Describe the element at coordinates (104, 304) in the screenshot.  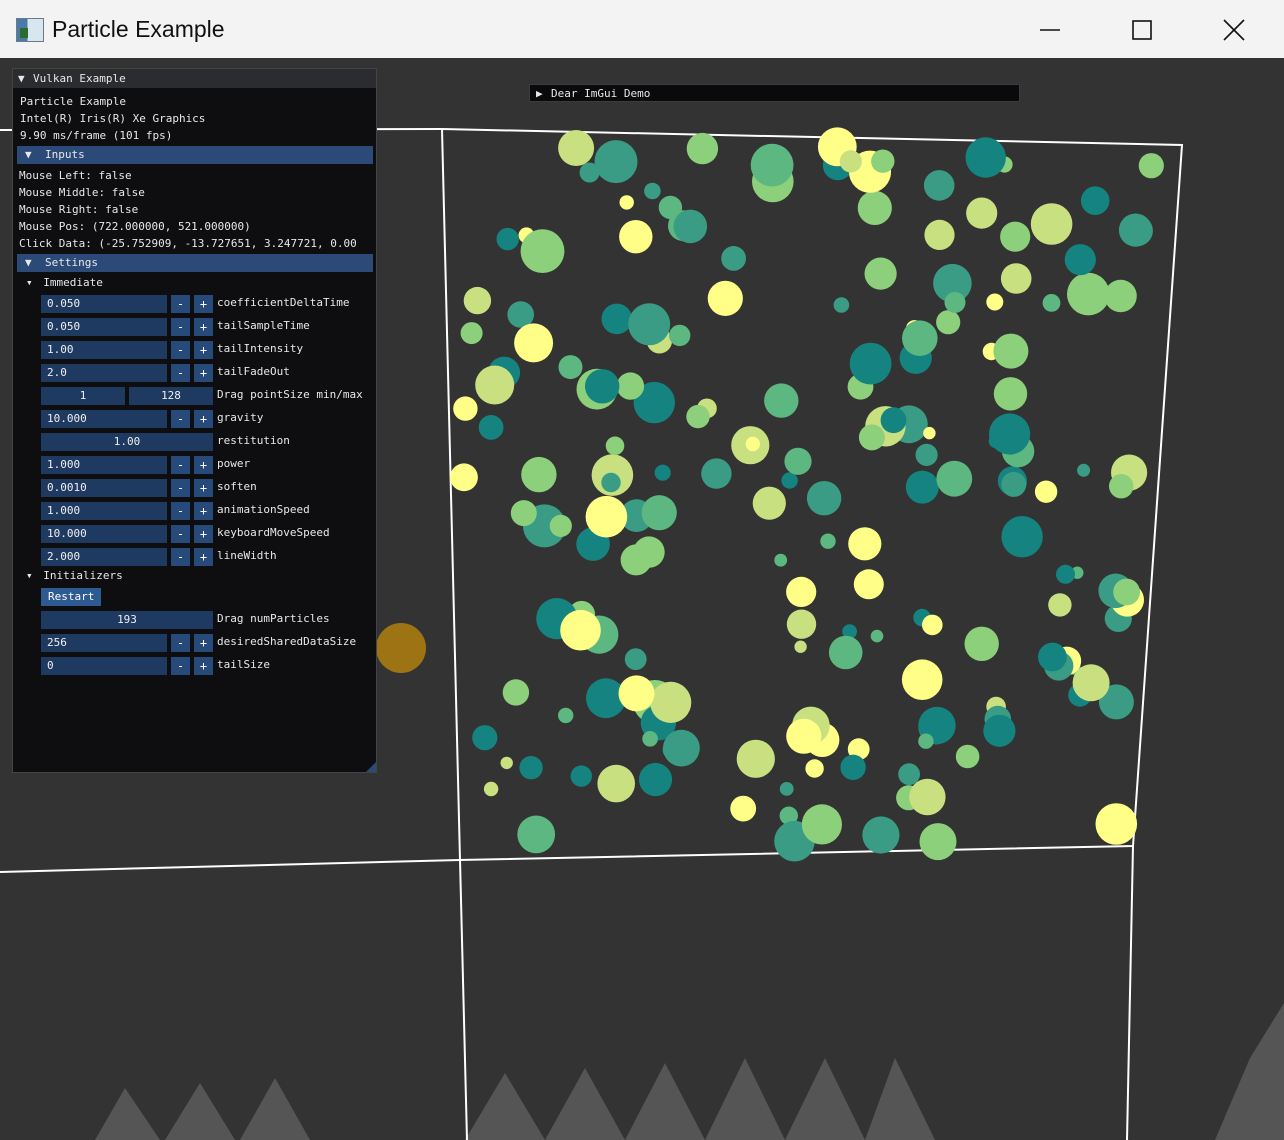
I see `coefficient-delta-time-input: 0.050` at that location.